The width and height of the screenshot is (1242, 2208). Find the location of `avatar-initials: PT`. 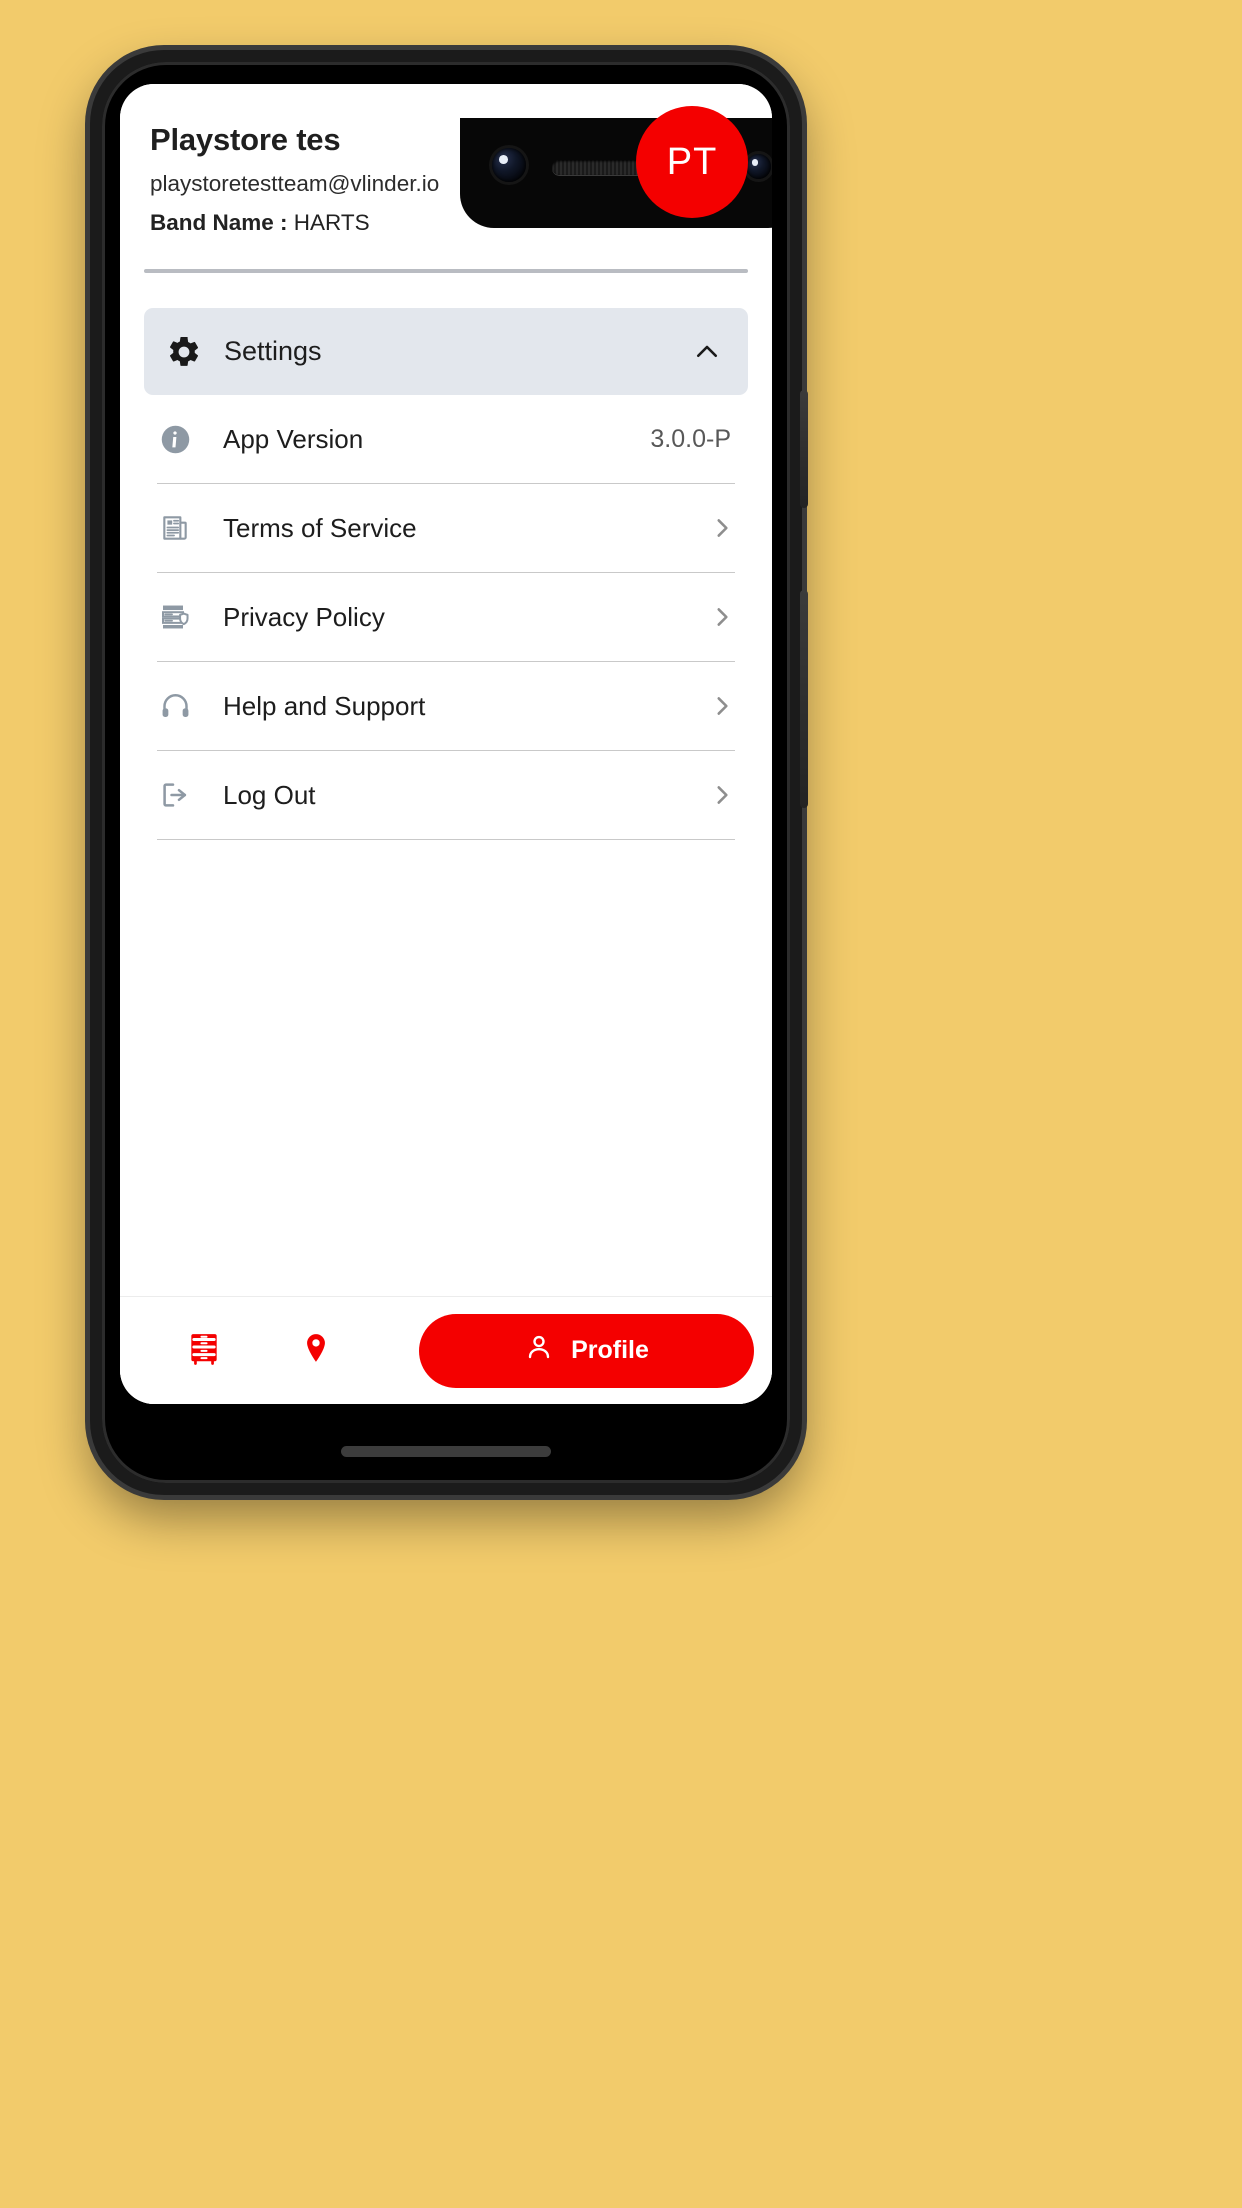

avatar-initials: PT is located at coordinates (692, 161).